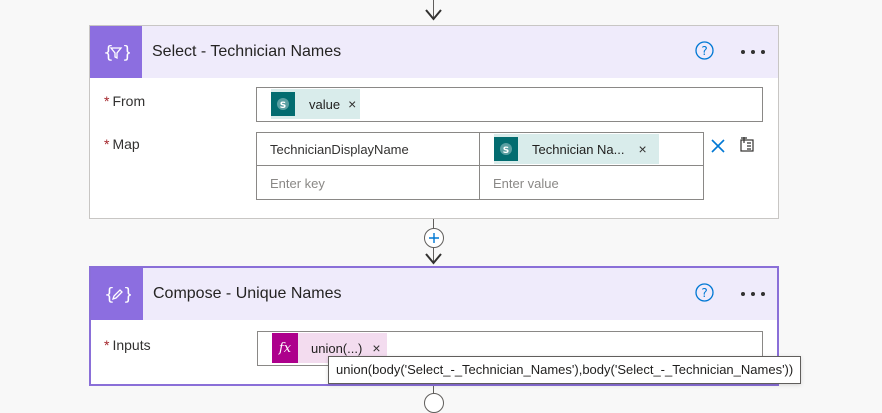  What do you see at coordinates (127, 345) in the screenshot?
I see `inputs-label: * Inputs` at bounding box center [127, 345].